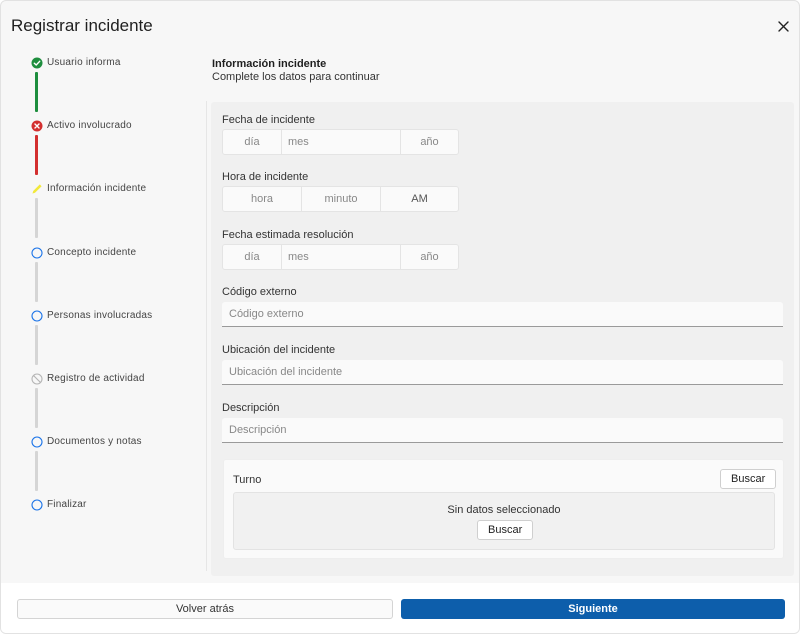 This screenshot has width=800, height=634. Describe the element at coordinates (748, 479) in the screenshot. I see `turno-search-button: Buscar` at that location.